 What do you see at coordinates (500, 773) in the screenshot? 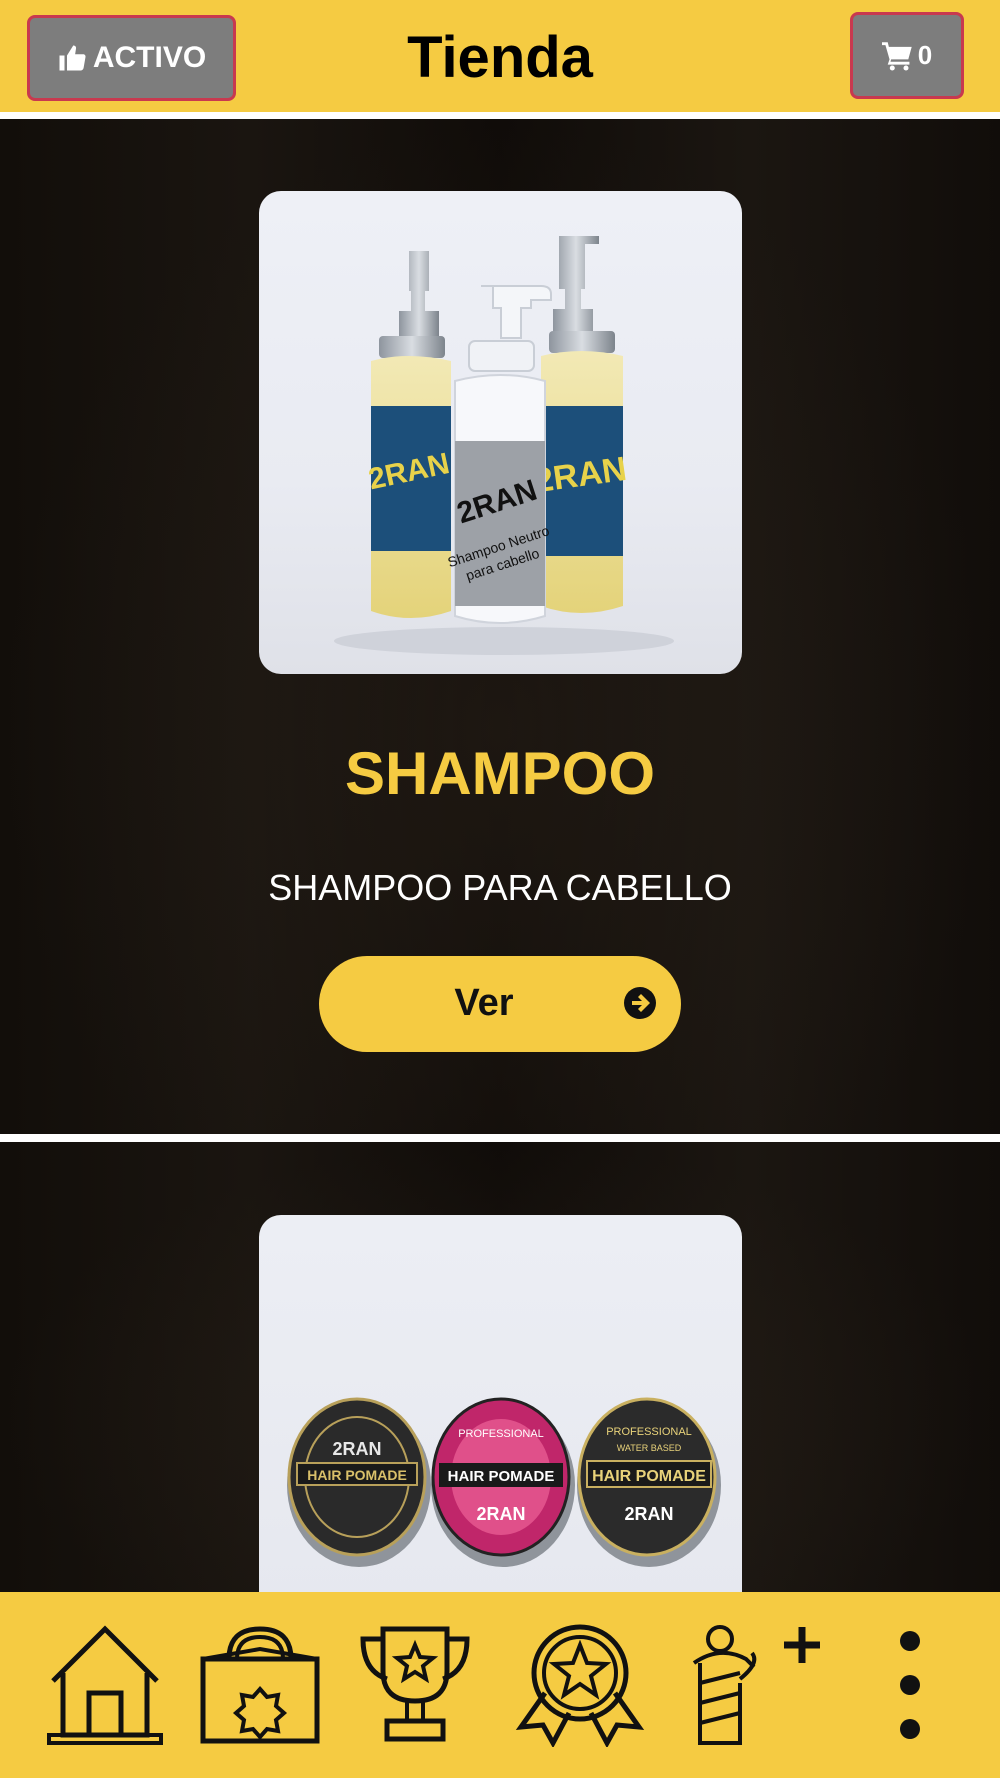
I see `product-title: SHAMPOO` at bounding box center [500, 773].